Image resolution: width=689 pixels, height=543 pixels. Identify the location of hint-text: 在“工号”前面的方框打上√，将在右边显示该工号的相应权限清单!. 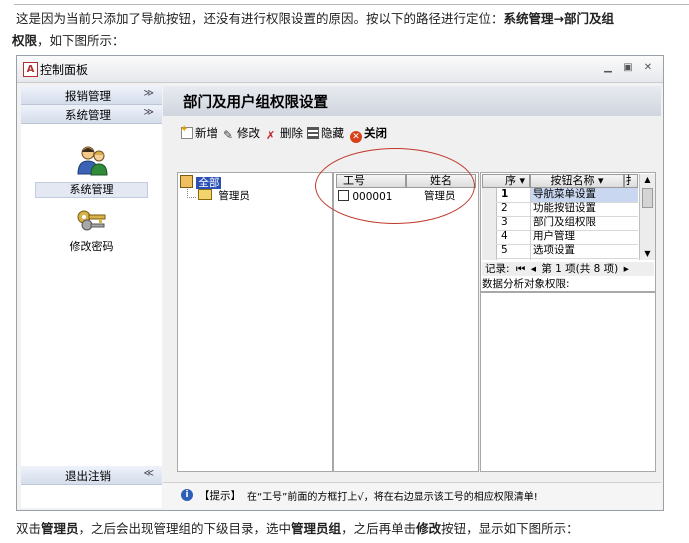
(392, 497).